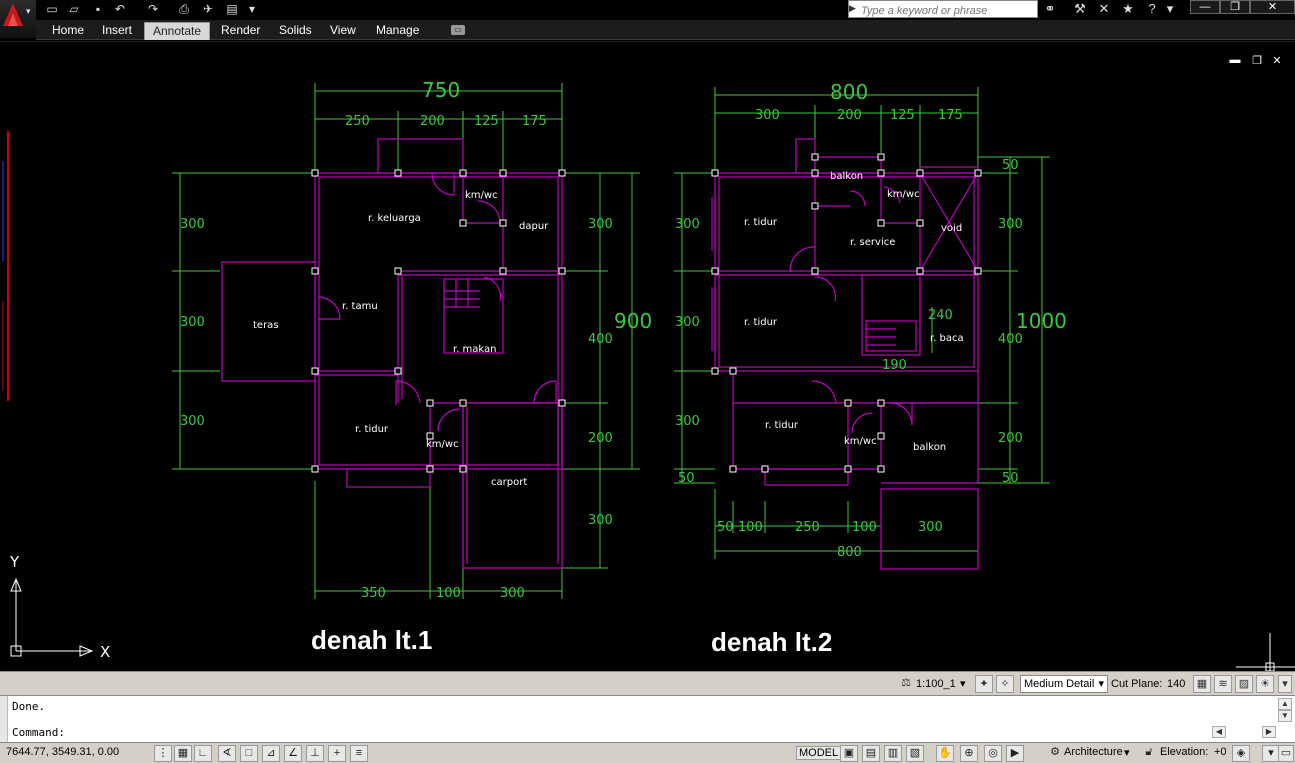  Describe the element at coordinates (208, 9) in the screenshot. I see `publish-icon: ✈` at that location.